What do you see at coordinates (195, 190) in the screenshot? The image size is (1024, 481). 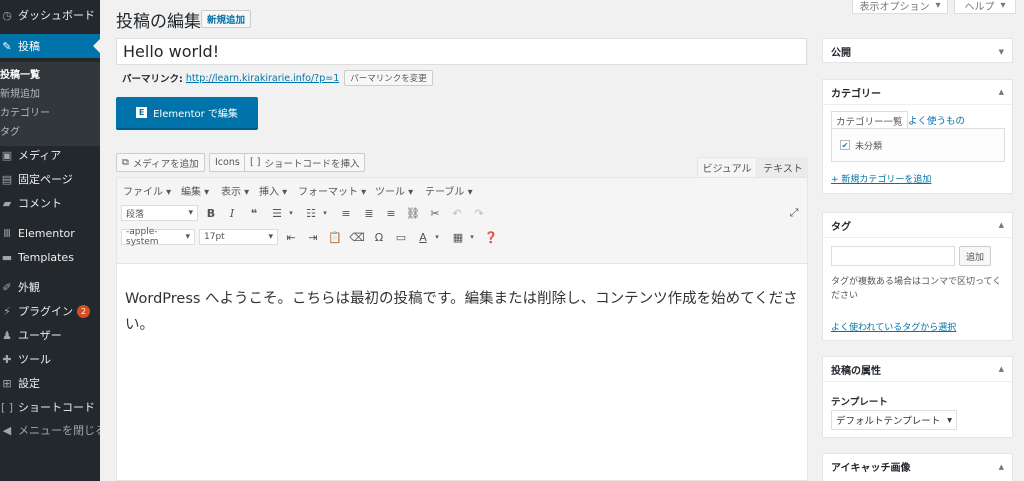 I see `menu-edit: 編集 ▾` at bounding box center [195, 190].